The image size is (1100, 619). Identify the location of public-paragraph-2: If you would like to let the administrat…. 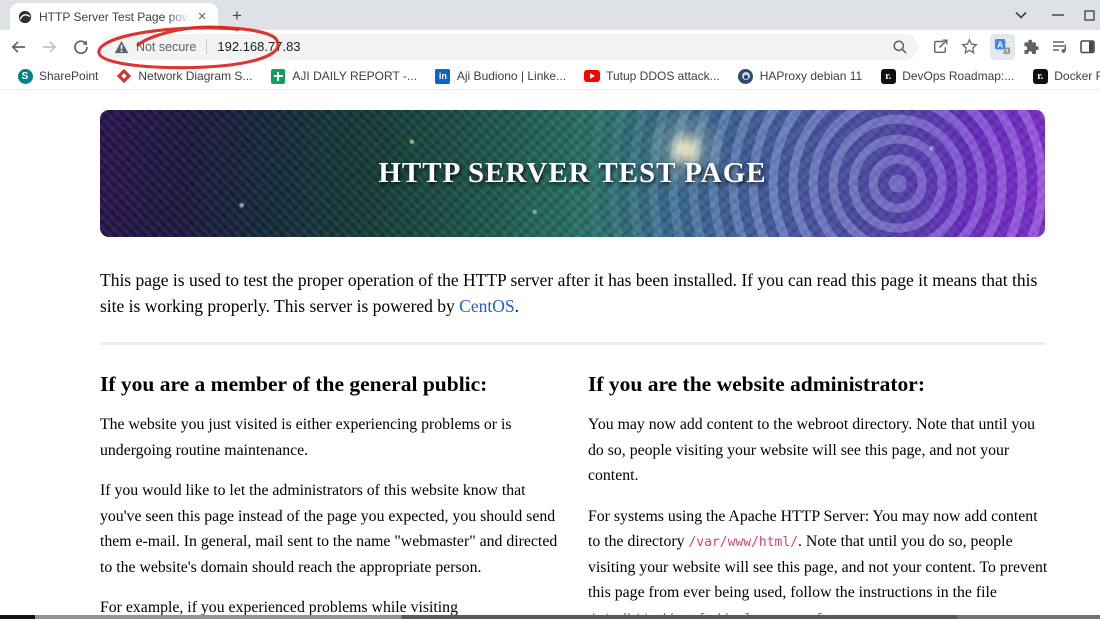
(329, 529).